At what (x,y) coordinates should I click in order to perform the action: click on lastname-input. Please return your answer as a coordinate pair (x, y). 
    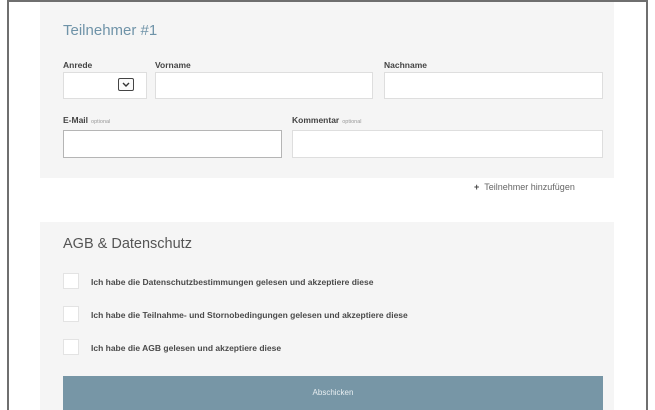
    Looking at the image, I should click on (493, 85).